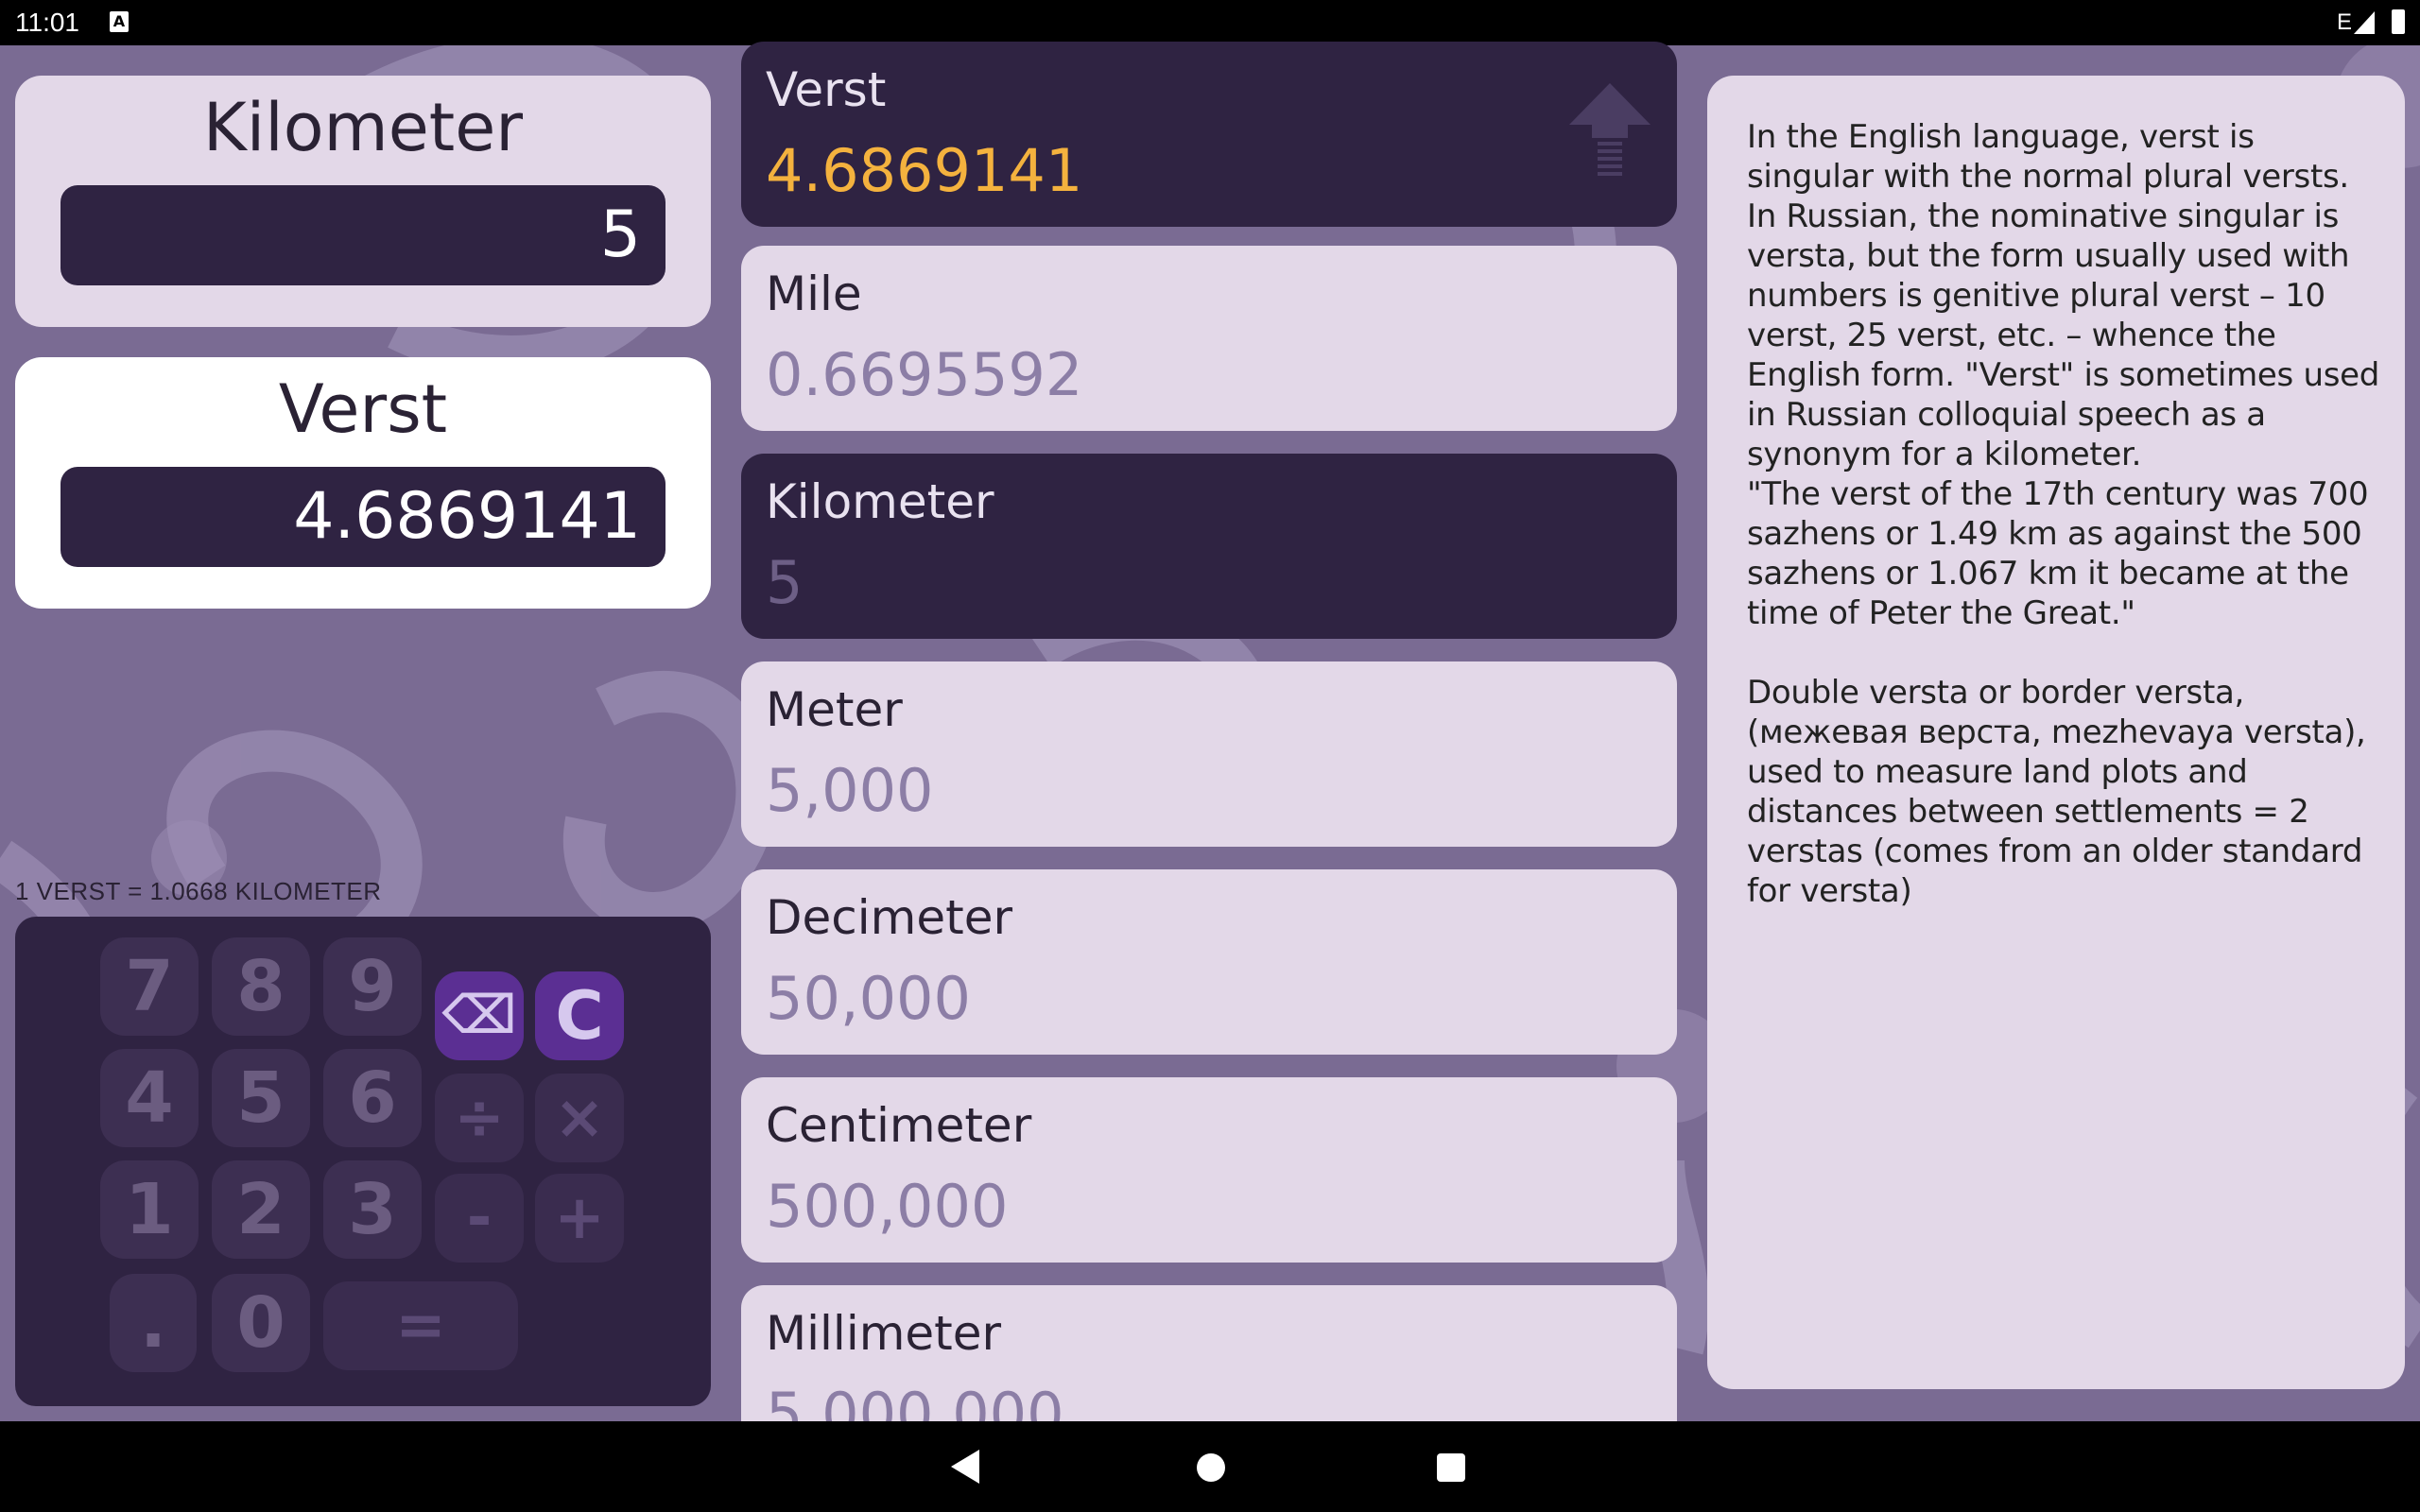 Image resolution: width=2420 pixels, height=1512 pixels. Describe the element at coordinates (261, 986) in the screenshot. I see `key-8: 8` at that location.